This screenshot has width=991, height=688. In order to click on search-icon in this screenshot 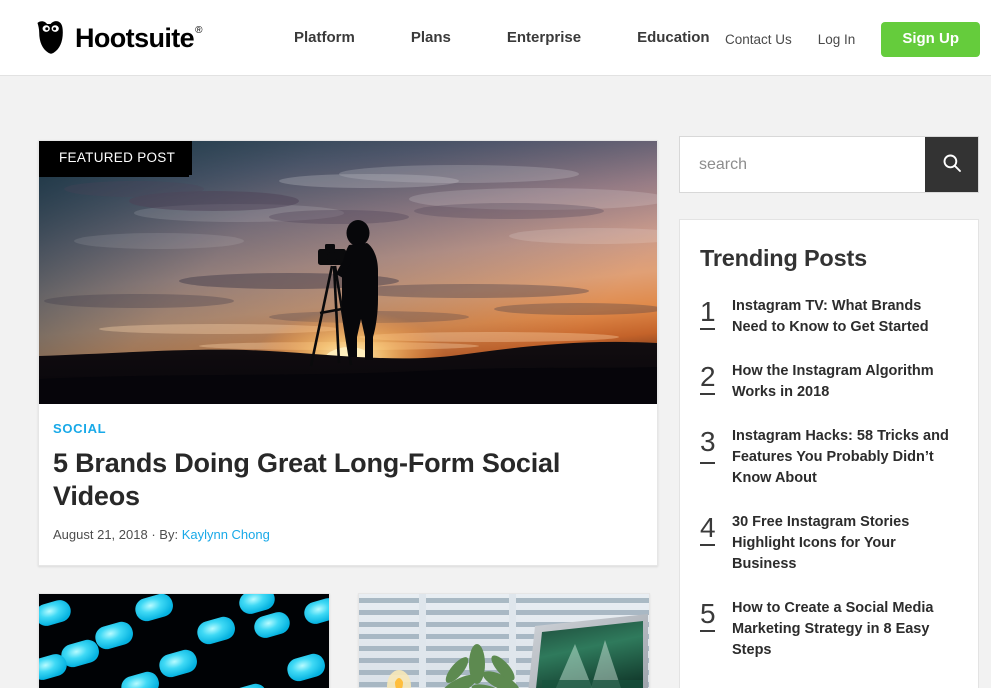, I will do `click(952, 164)`.